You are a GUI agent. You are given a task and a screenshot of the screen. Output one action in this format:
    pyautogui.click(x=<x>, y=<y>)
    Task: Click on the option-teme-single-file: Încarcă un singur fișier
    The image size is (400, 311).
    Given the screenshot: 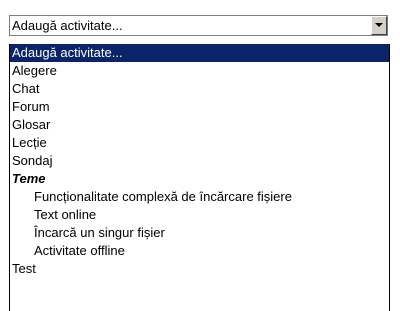 What is the action you would take?
    pyautogui.click(x=199, y=233)
    